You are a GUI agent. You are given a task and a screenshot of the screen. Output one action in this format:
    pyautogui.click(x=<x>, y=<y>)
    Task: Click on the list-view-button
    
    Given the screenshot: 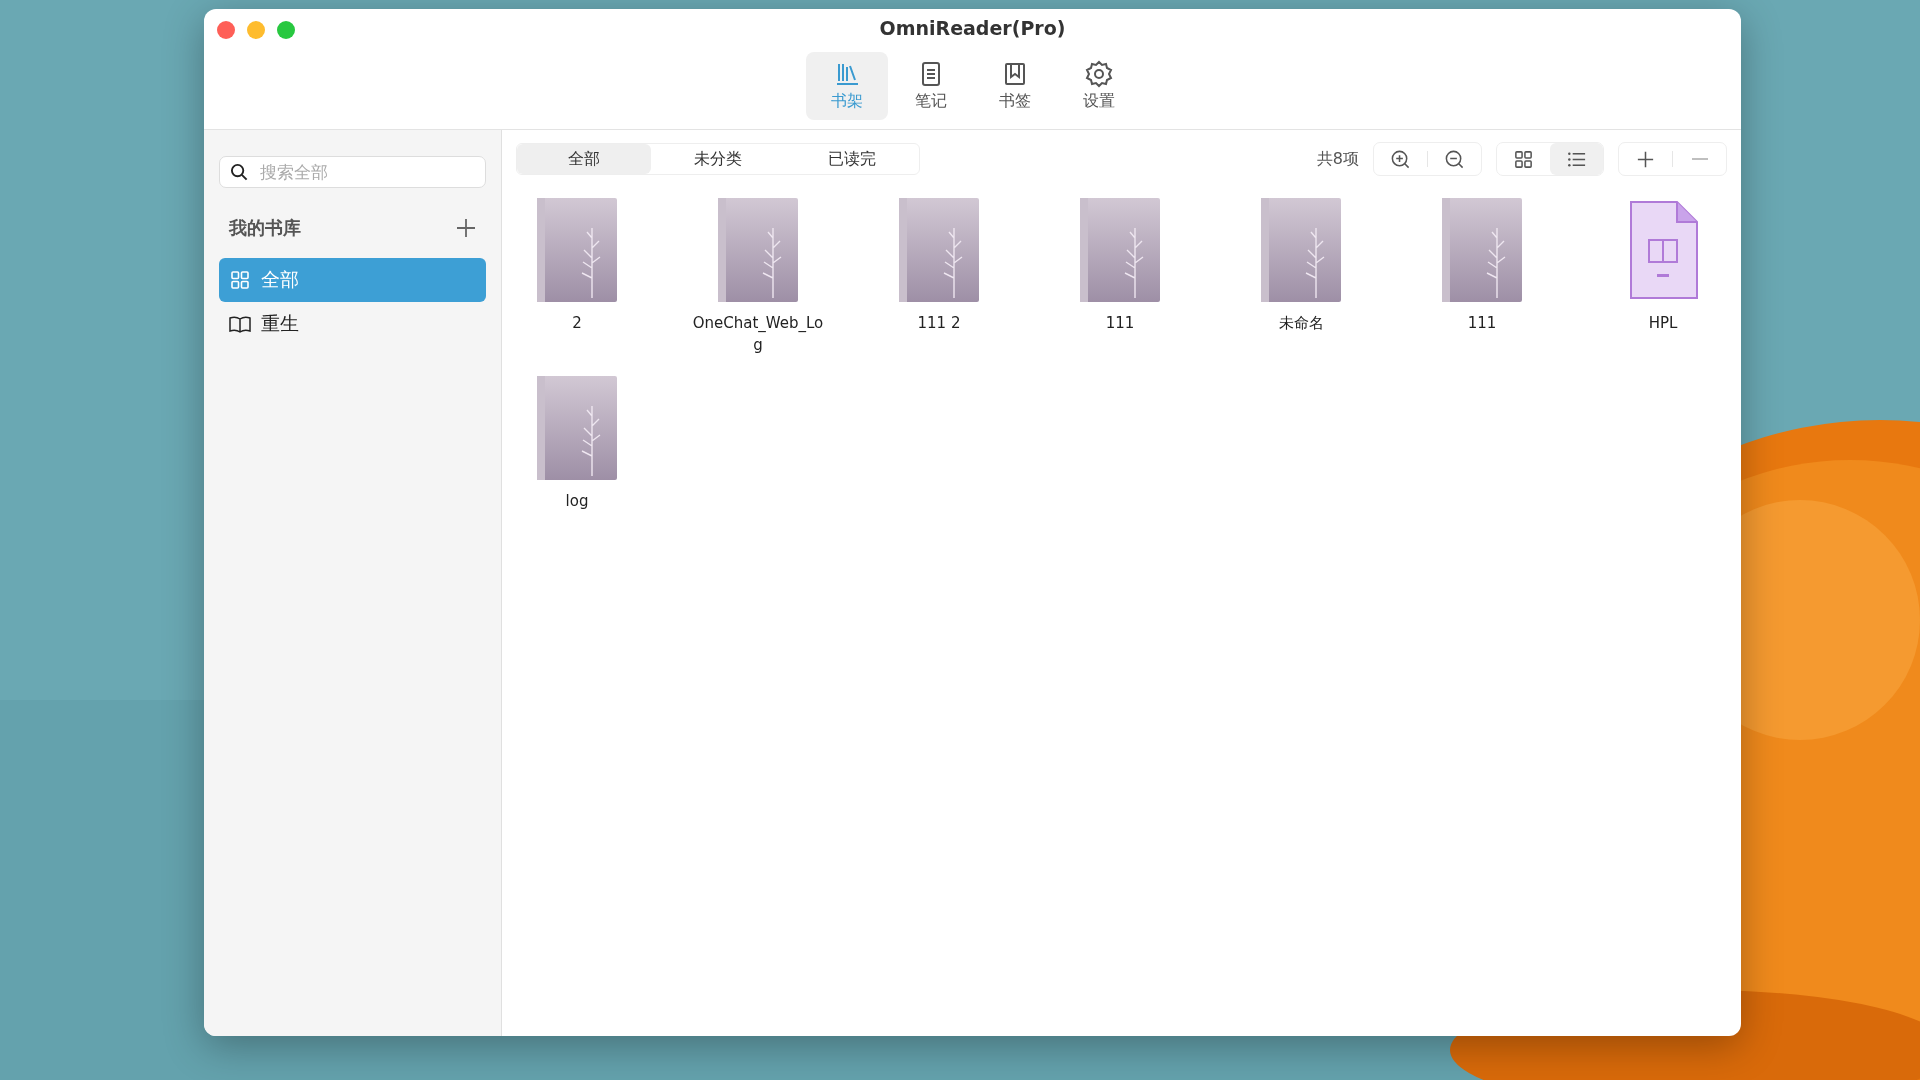 What is the action you would take?
    pyautogui.click(x=1576, y=159)
    